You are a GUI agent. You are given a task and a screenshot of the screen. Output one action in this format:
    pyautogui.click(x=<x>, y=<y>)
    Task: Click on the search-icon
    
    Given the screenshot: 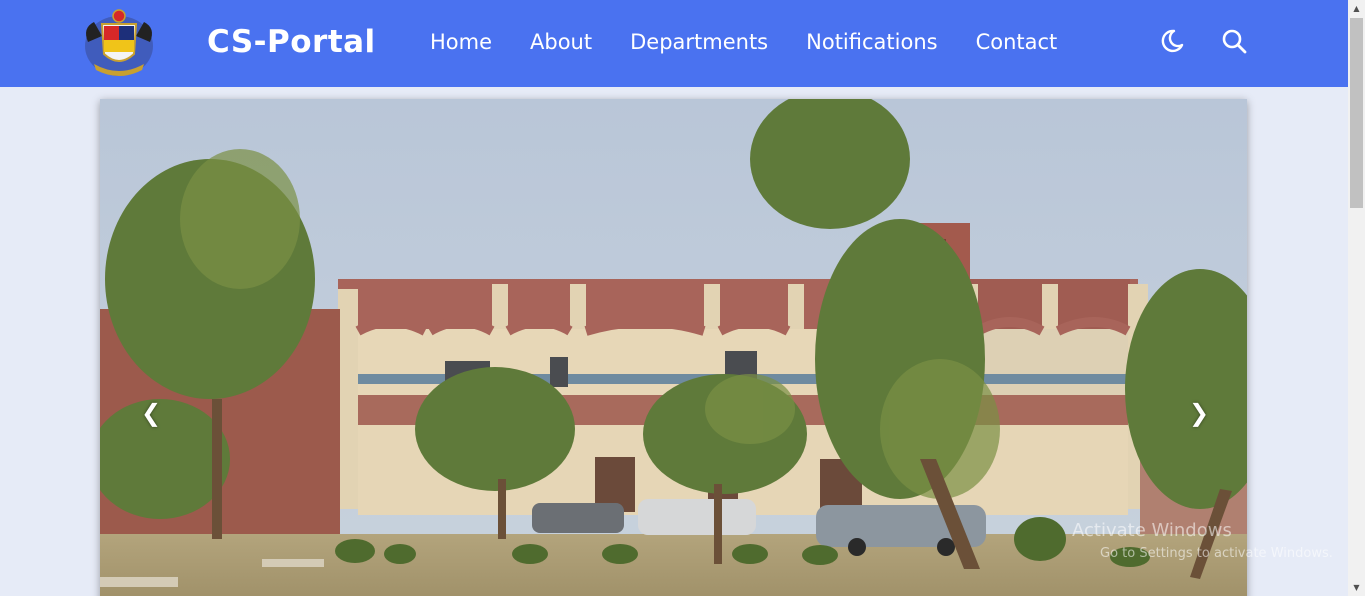 What is the action you would take?
    pyautogui.click(x=1234, y=41)
    